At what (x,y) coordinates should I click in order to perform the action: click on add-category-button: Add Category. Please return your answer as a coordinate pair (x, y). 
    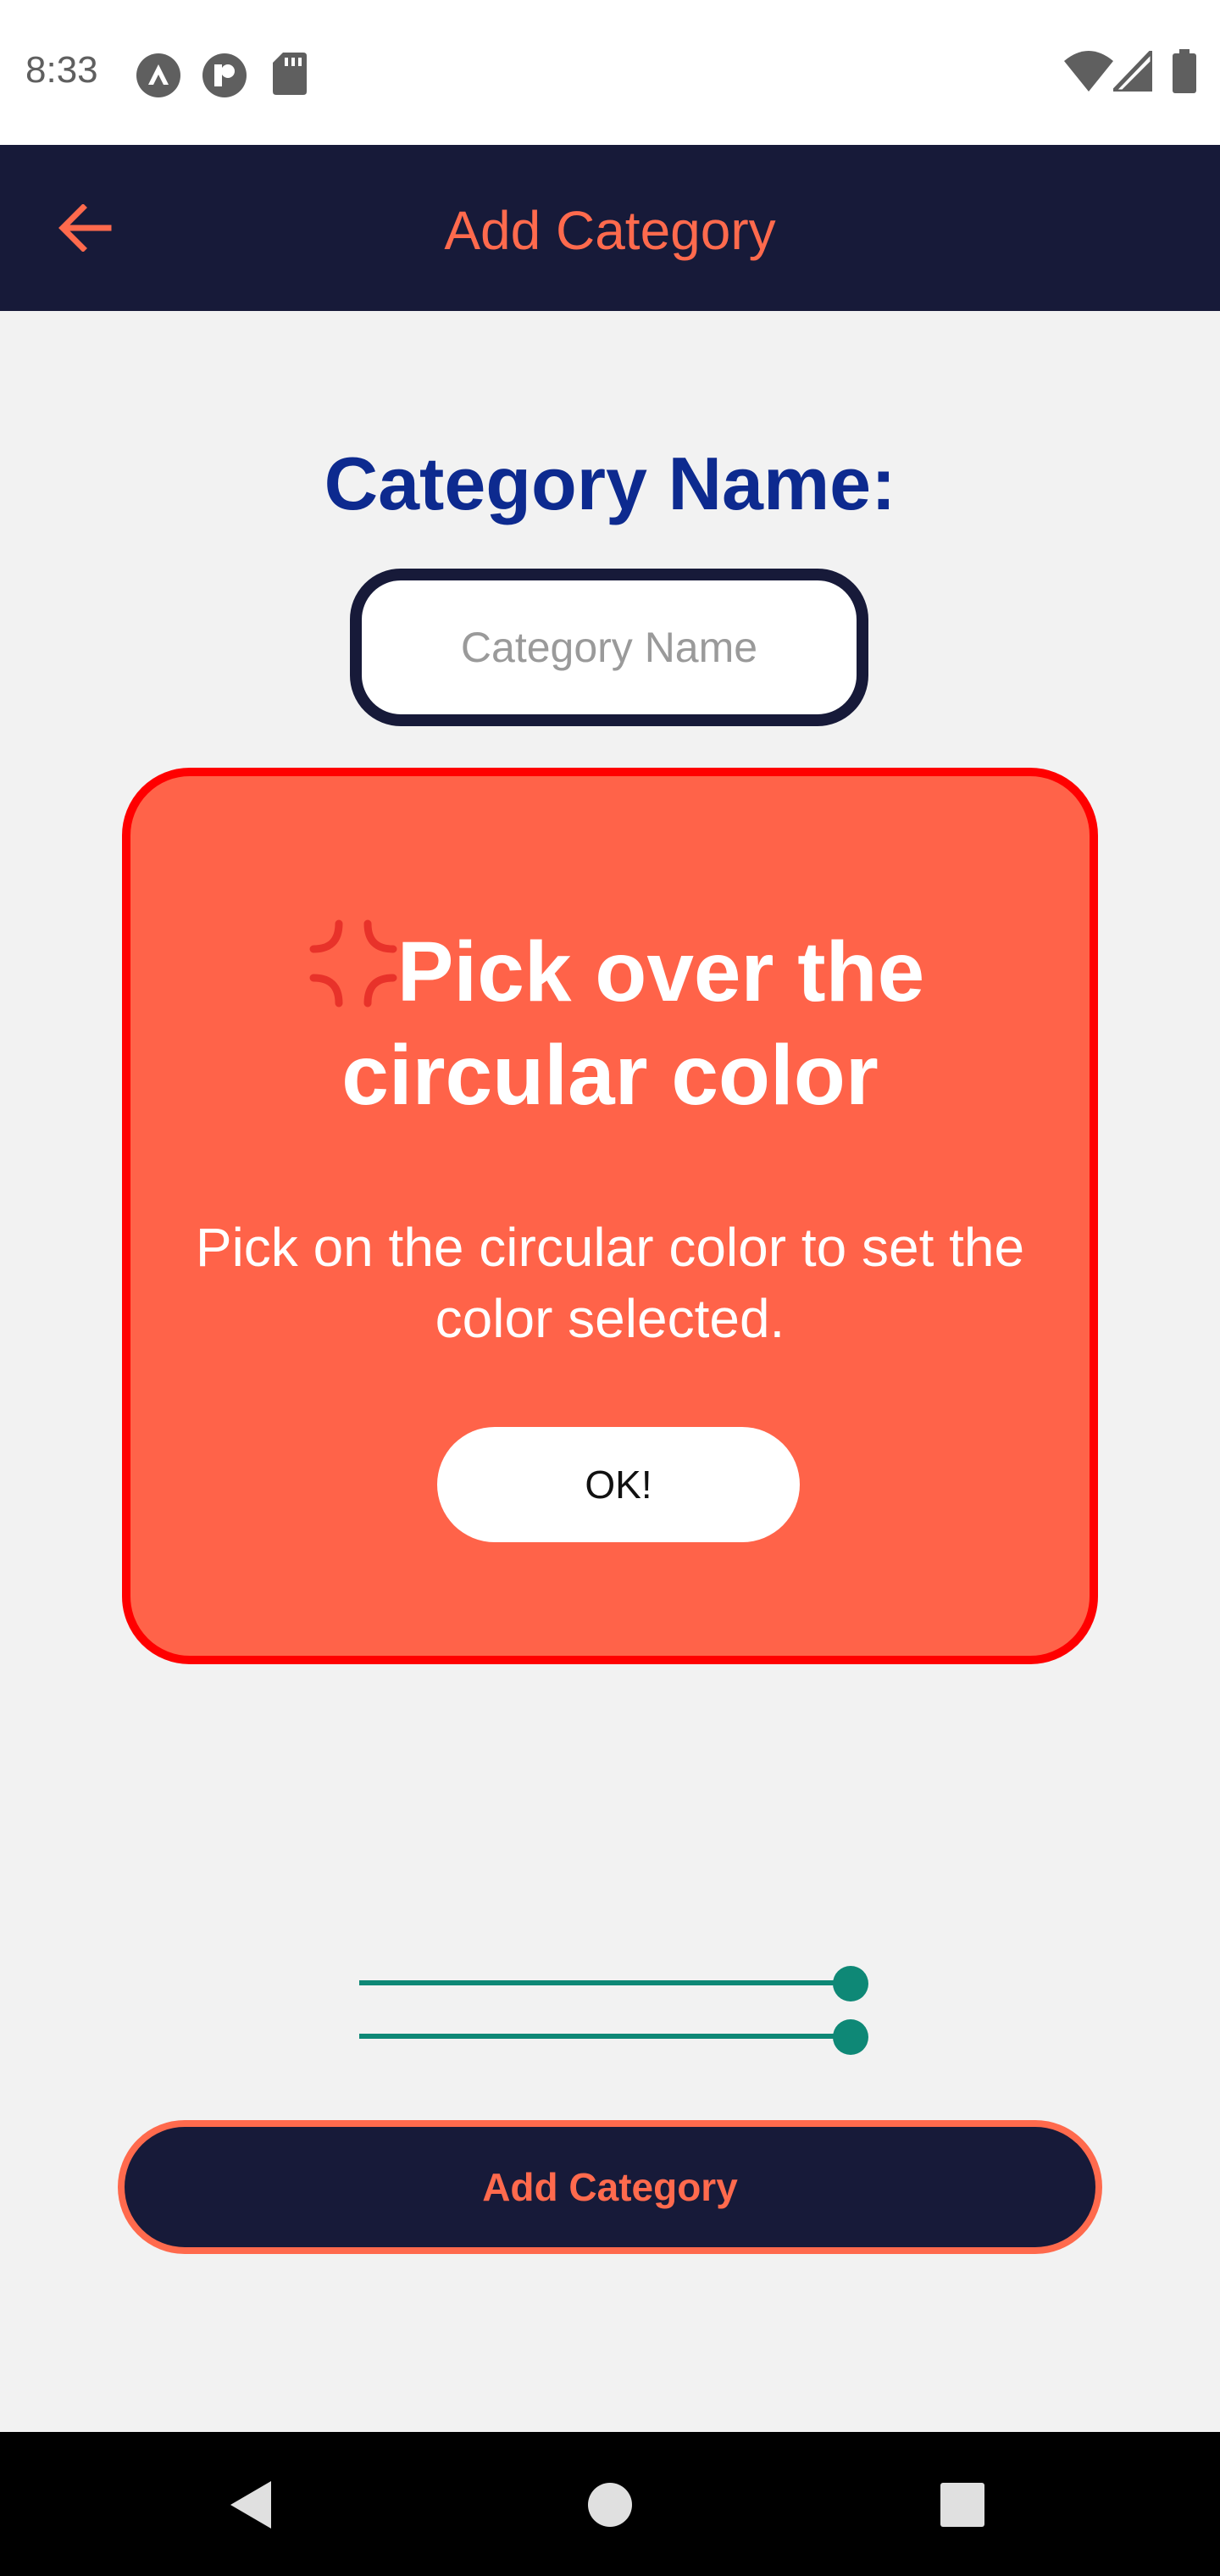
    Looking at the image, I should click on (610, 2187).